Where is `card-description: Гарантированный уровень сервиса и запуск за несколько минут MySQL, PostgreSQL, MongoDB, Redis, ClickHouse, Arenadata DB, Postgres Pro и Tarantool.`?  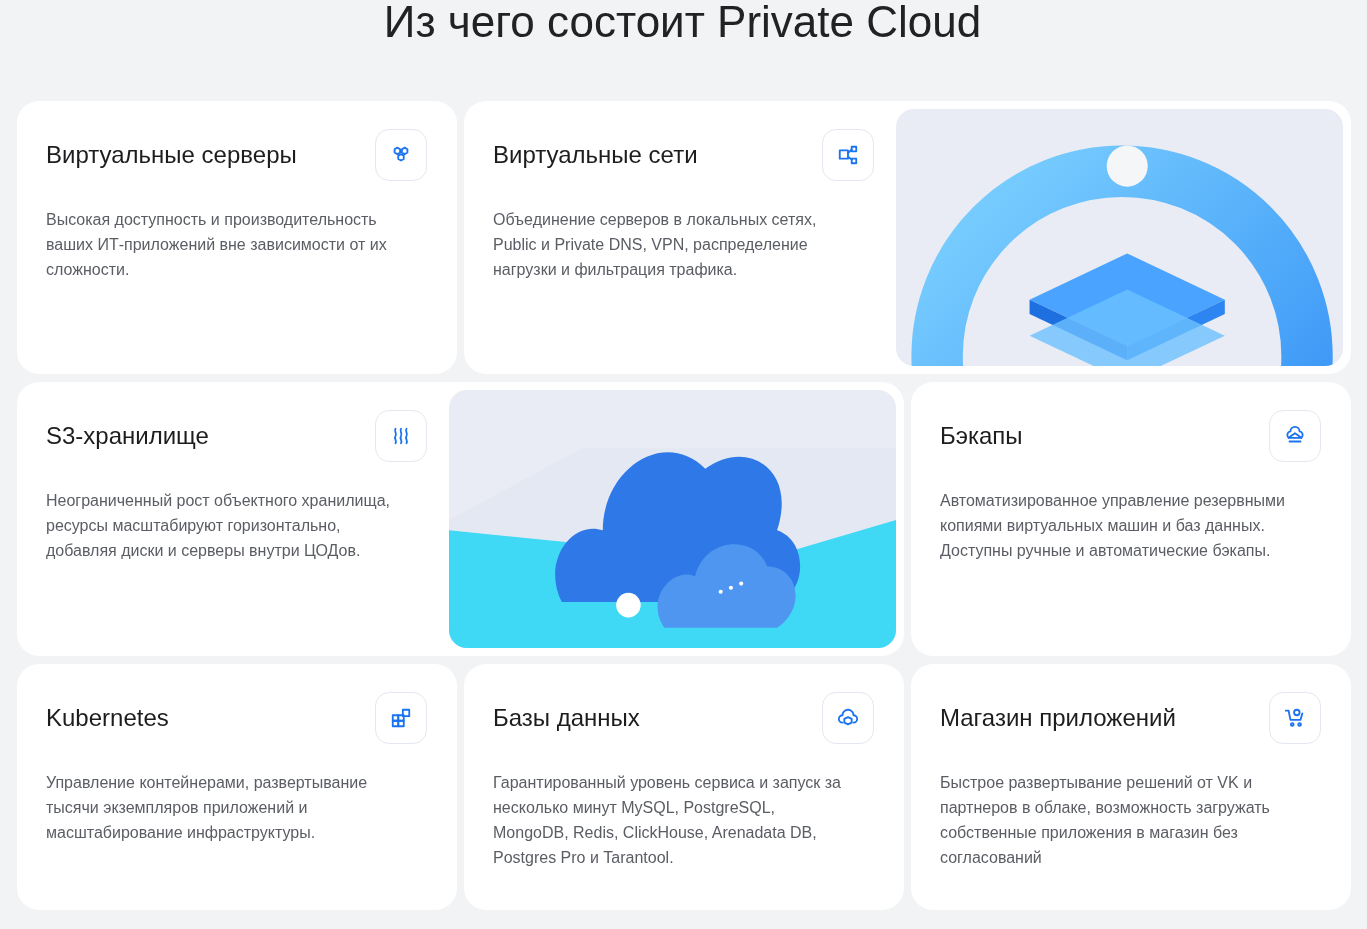
card-description: Гарантированный уровень сервиса и запуск за несколько минут MySQL, PostgreSQL, MongoDB, Redis, ClickHouse, Arenadata DB, Postgres Pro и Tarantool. is located at coordinates (667, 820).